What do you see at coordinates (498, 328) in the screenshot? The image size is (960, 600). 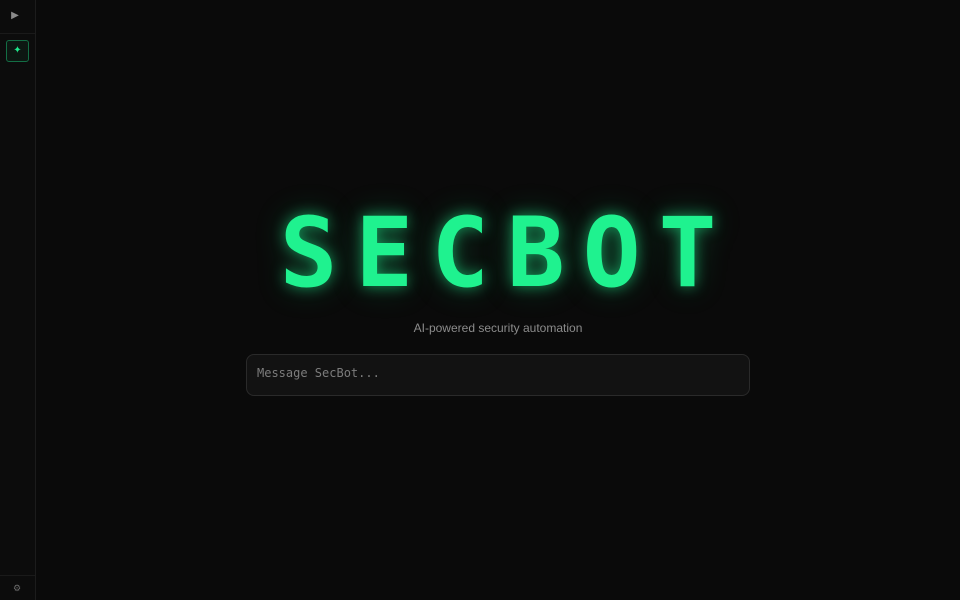 I see `app-subtitle: AI-powered security automation` at bounding box center [498, 328].